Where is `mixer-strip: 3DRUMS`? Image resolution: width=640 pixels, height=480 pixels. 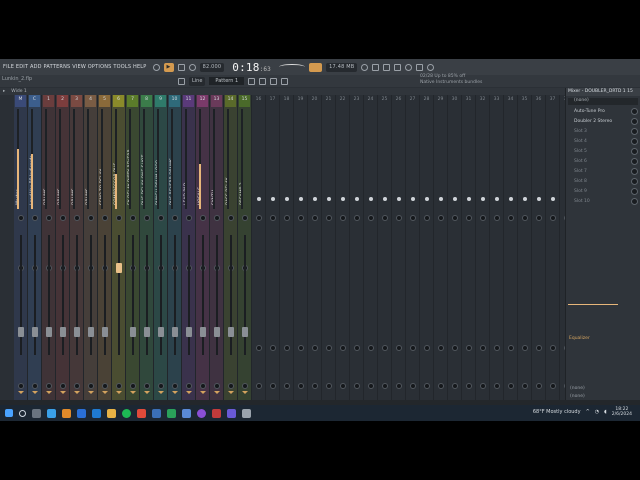 mixer-strip: 3DRUMS is located at coordinates (77, 247).